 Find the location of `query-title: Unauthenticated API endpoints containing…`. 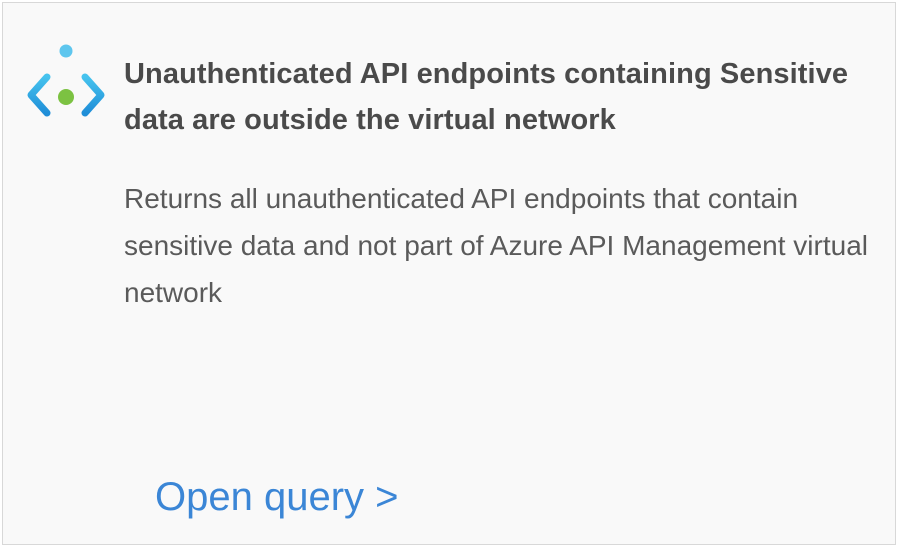

query-title: Unauthenticated API endpoints containing… is located at coordinates (486, 97).